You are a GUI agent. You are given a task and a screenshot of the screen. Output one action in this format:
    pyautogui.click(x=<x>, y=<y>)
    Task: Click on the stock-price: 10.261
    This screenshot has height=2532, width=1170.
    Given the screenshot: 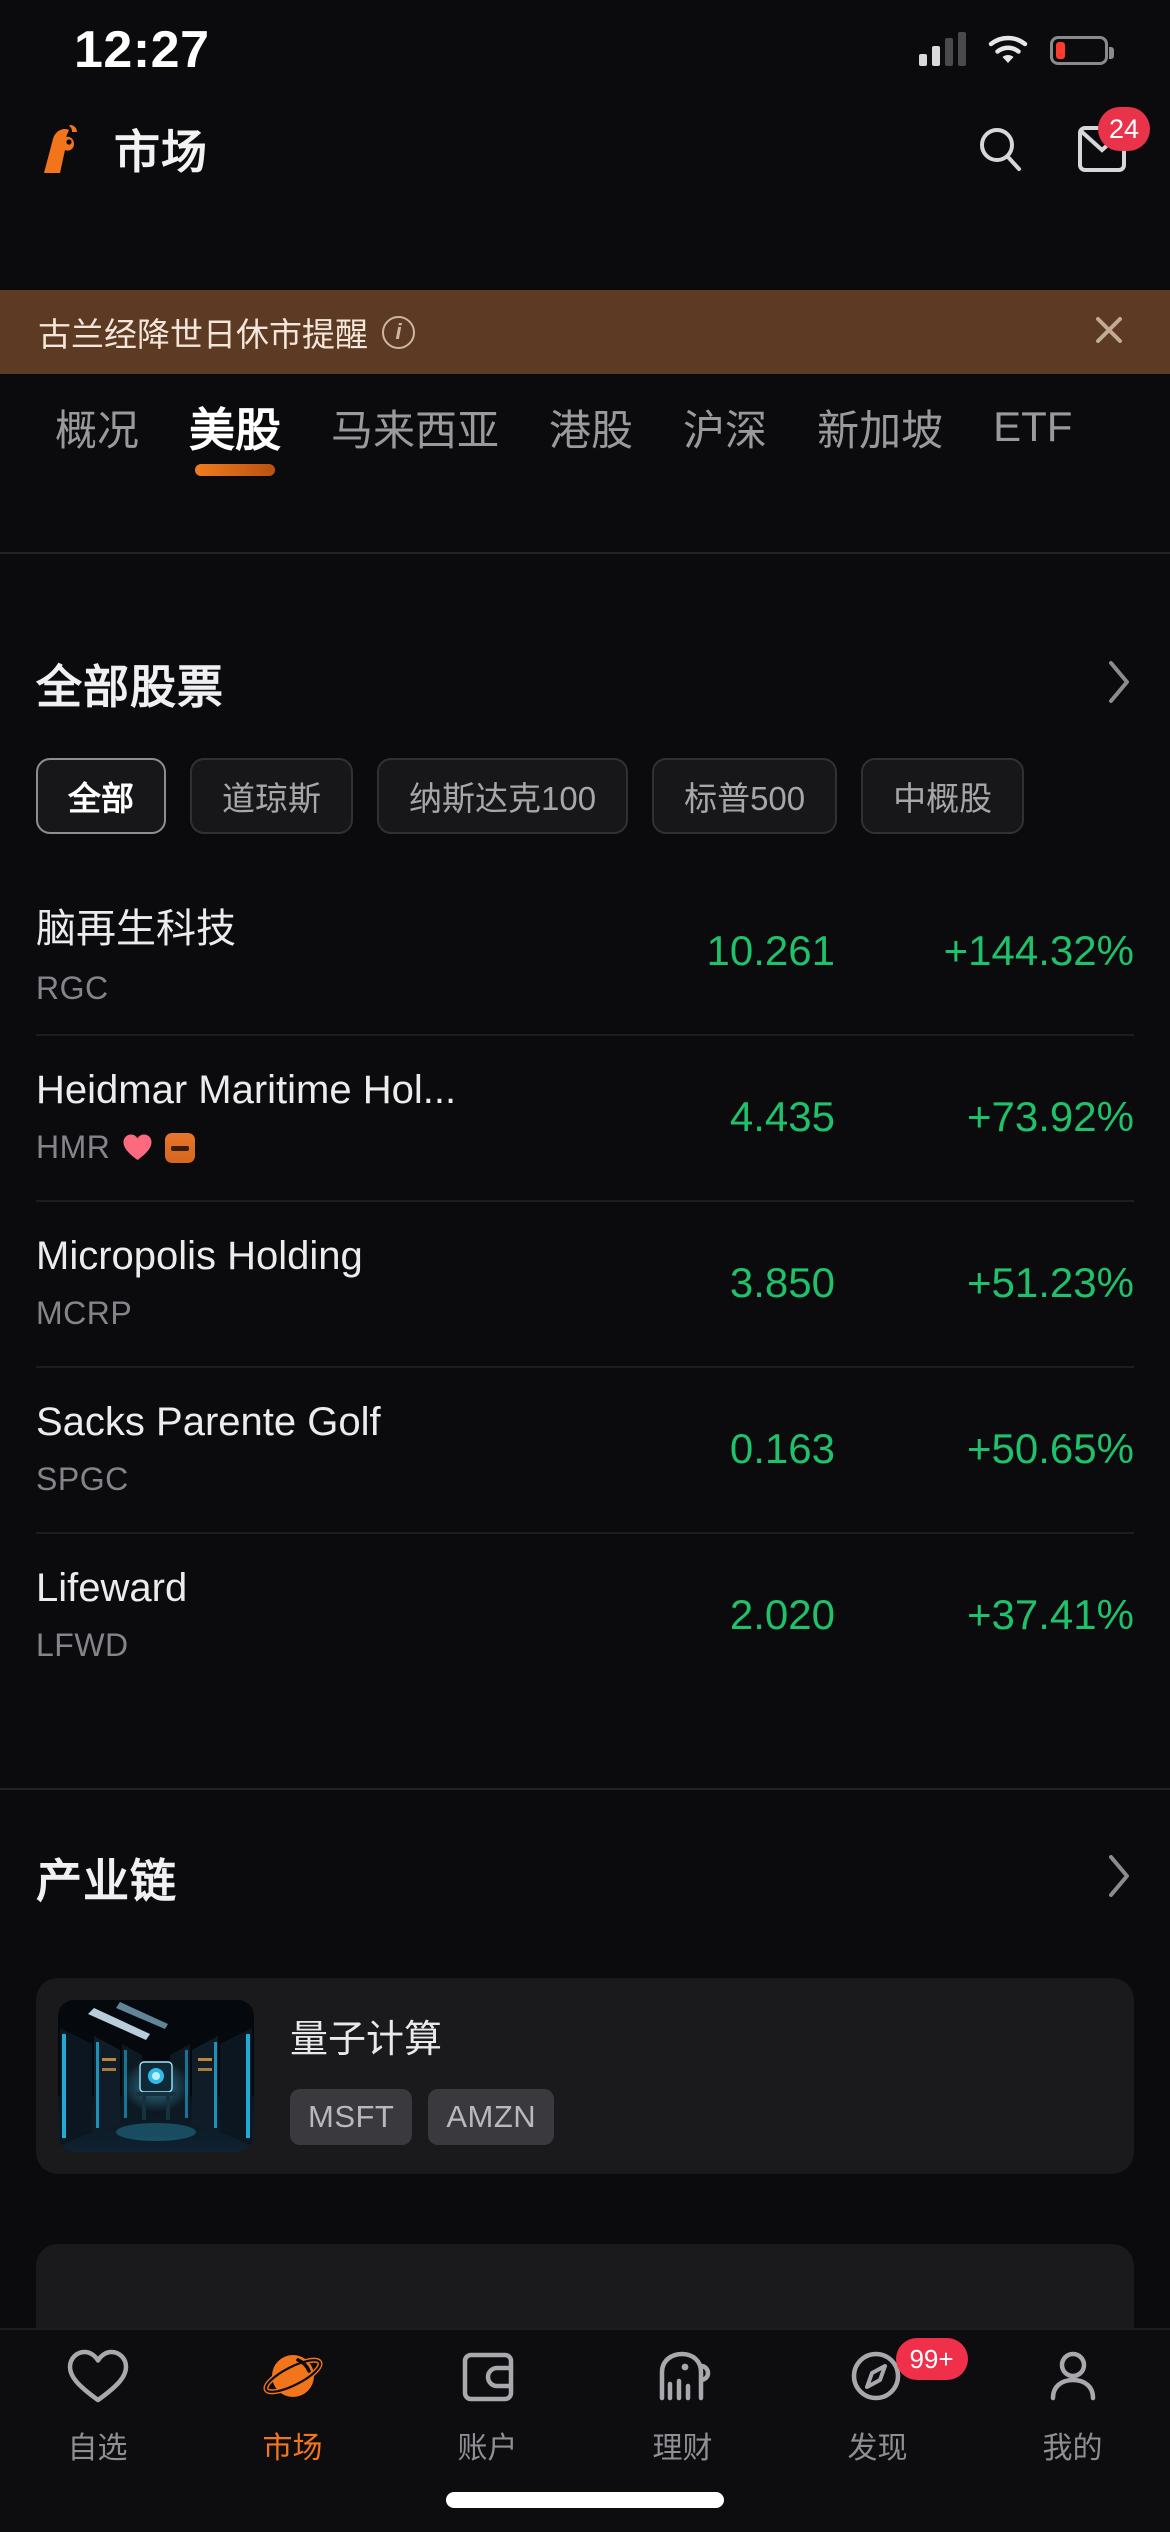 What is the action you would take?
    pyautogui.click(x=770, y=950)
    